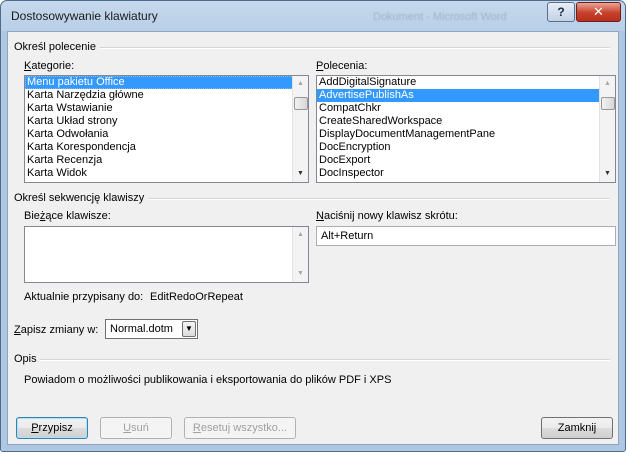  What do you see at coordinates (25, 359) in the screenshot?
I see `description-group-title: Opis` at bounding box center [25, 359].